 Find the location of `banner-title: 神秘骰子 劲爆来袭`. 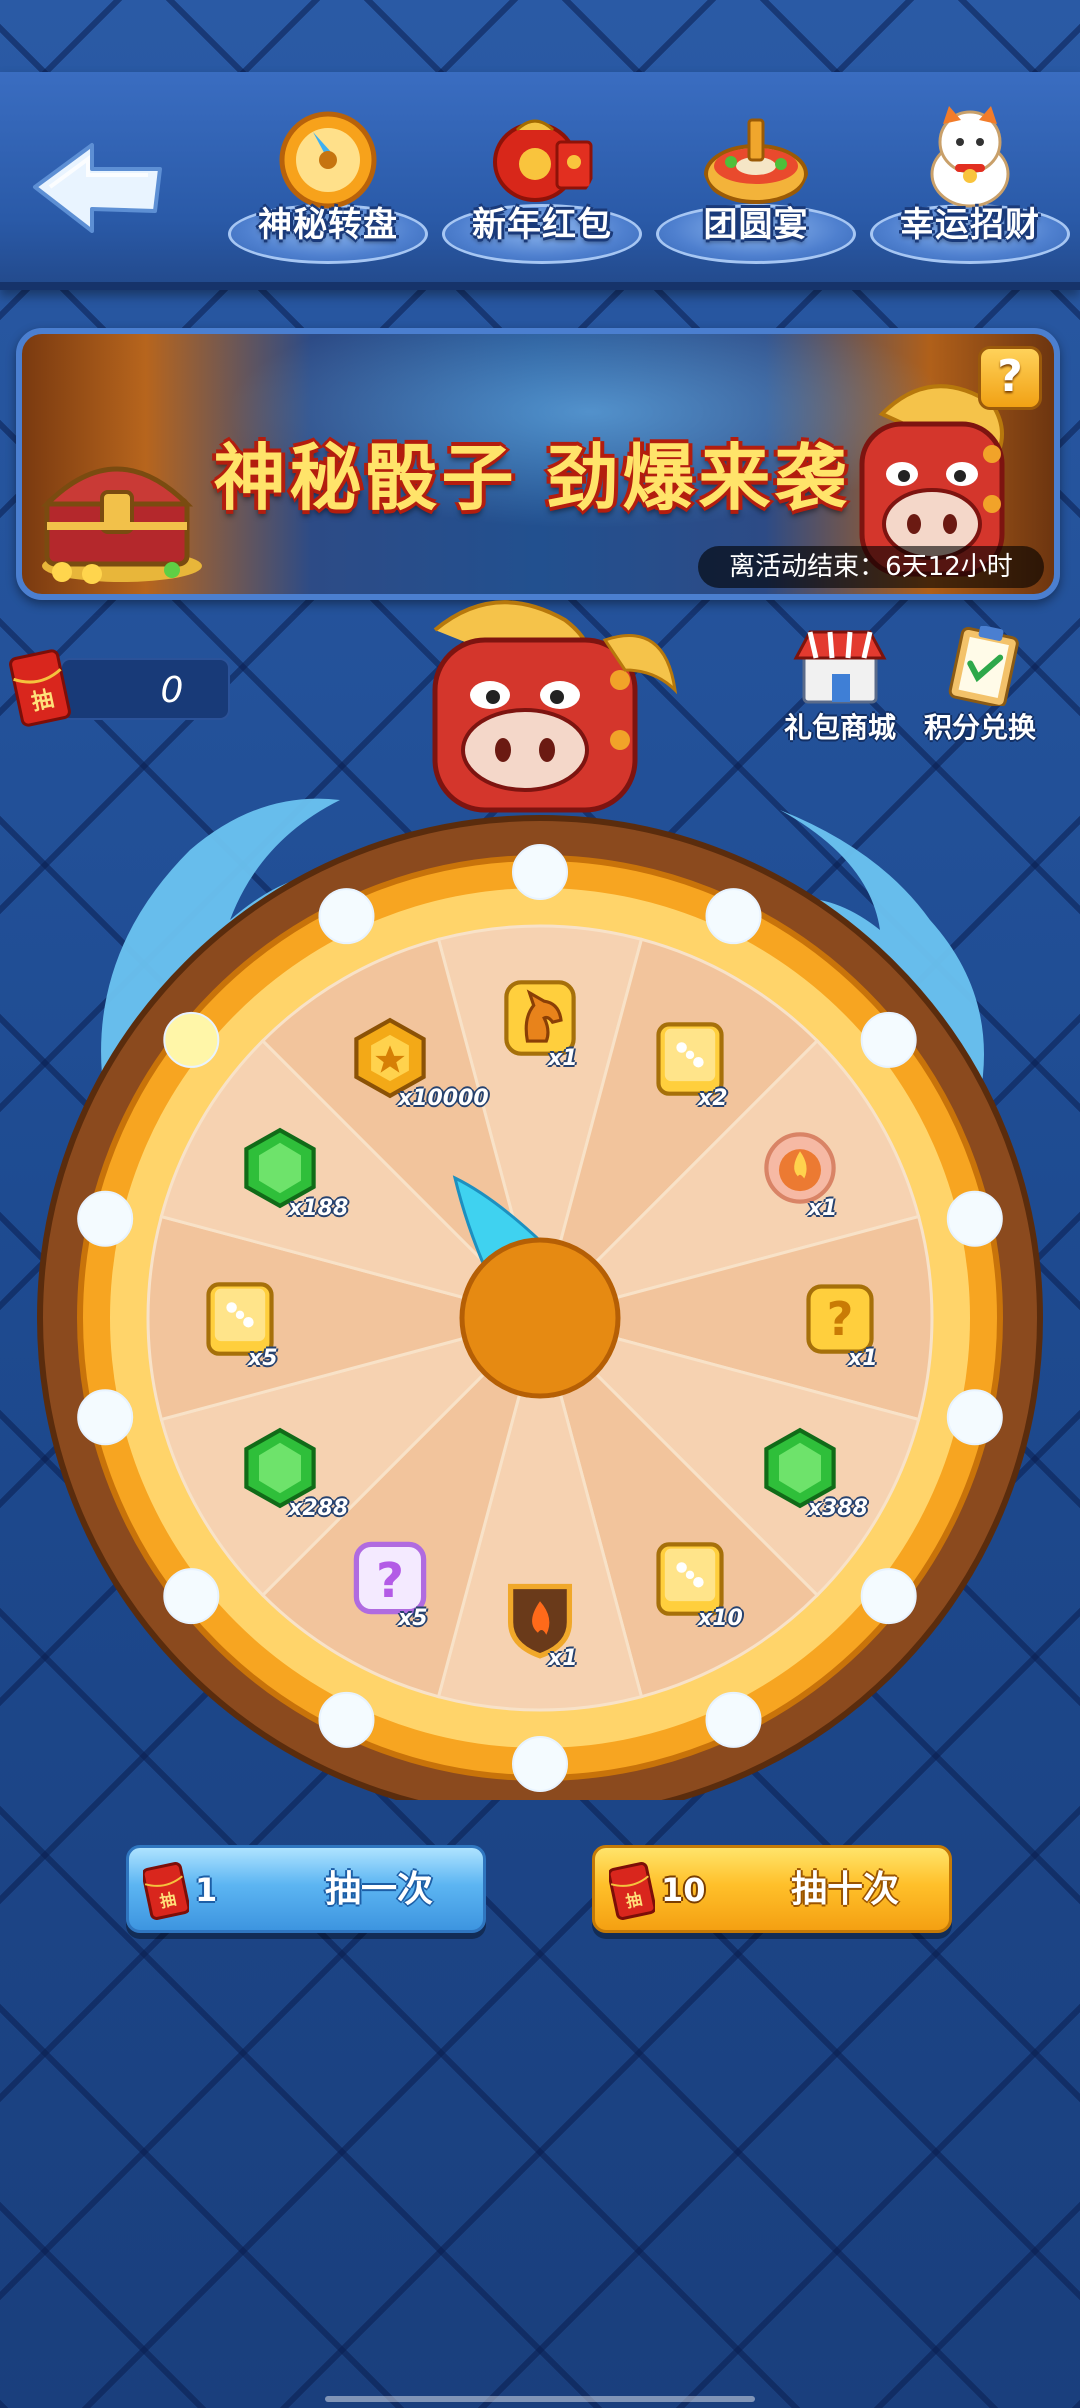

banner-title: 神秘骰子 劲爆来袭 is located at coordinates (532, 478).